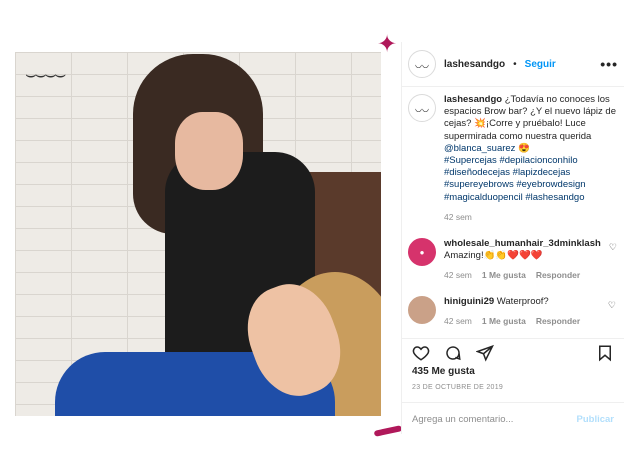 Image resolution: width=624 pixels, height=468 pixels. I want to click on post-header: ◡◡ lashesandgo • Seguir •••, so click(513, 64).